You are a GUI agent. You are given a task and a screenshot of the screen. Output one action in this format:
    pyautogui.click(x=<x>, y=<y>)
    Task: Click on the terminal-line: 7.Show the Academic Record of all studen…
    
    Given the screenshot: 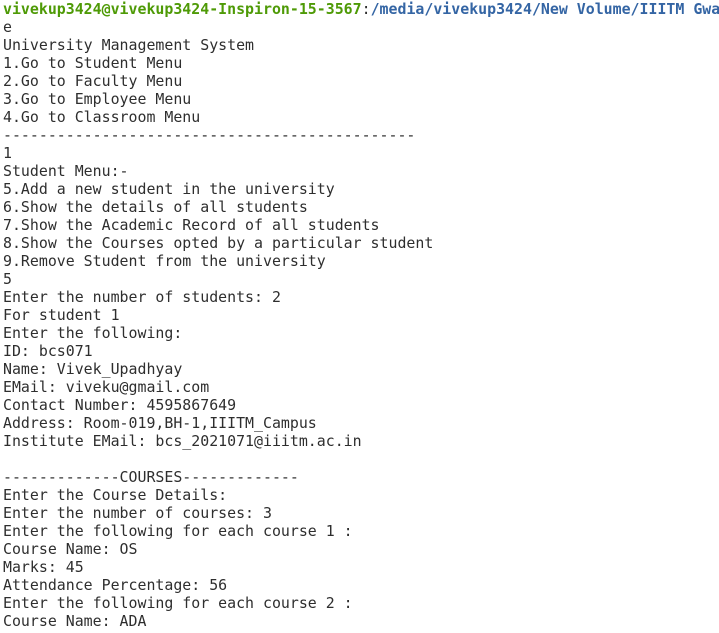 What is the action you would take?
    pyautogui.click(x=191, y=225)
    